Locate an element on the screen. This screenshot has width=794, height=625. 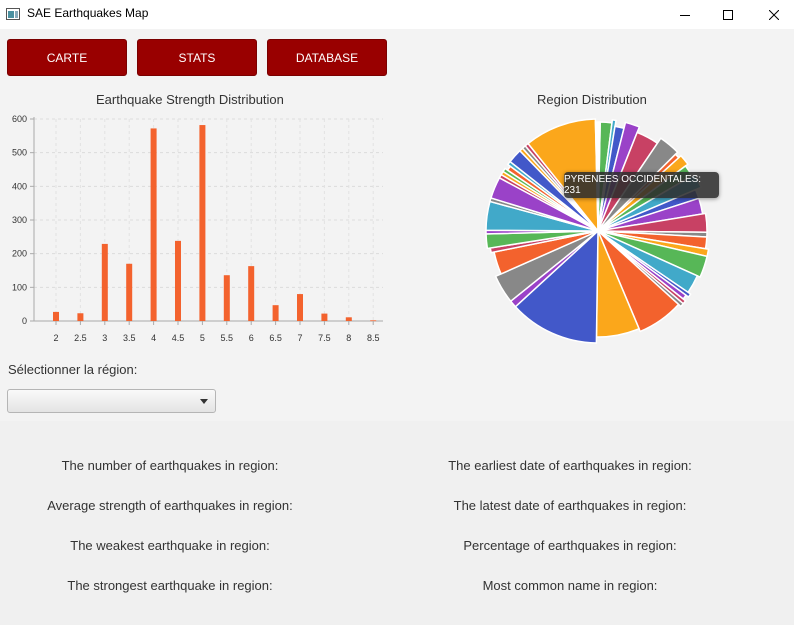
window-title: SAE Earthquakes Map is located at coordinates (88, 13).